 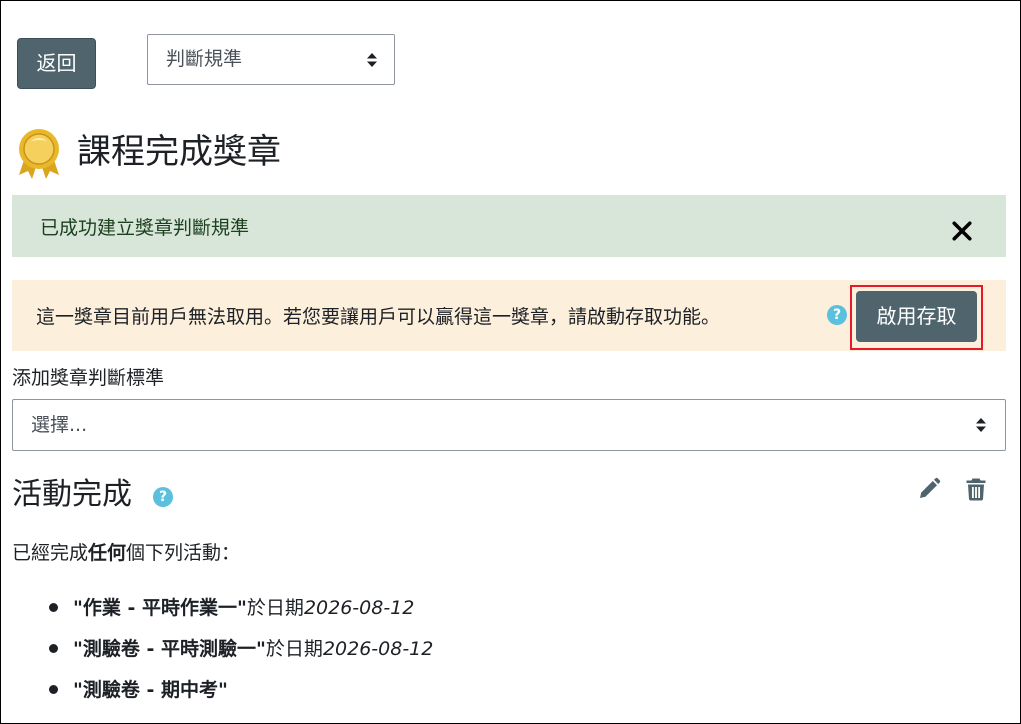 I want to click on pencil-icon, so click(x=929, y=489).